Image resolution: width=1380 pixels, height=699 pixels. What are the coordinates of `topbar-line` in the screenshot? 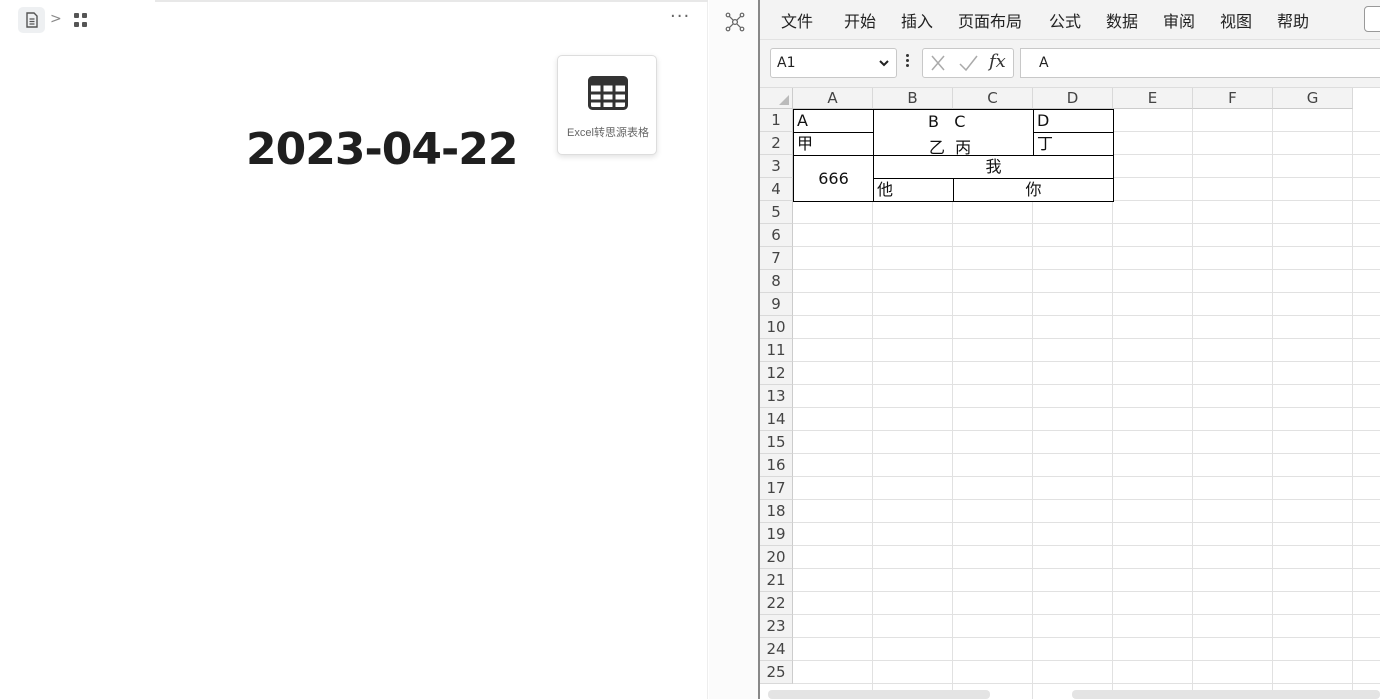 It's located at (431, 1).